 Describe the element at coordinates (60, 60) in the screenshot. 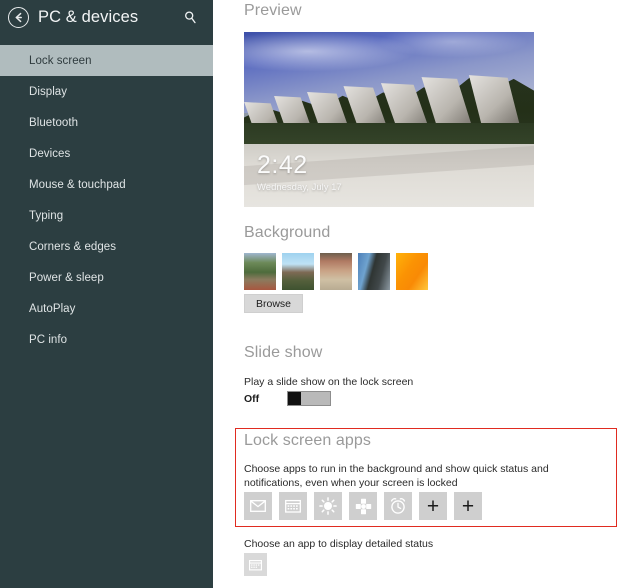

I see `sidebar-item-label: Lock screen` at that location.